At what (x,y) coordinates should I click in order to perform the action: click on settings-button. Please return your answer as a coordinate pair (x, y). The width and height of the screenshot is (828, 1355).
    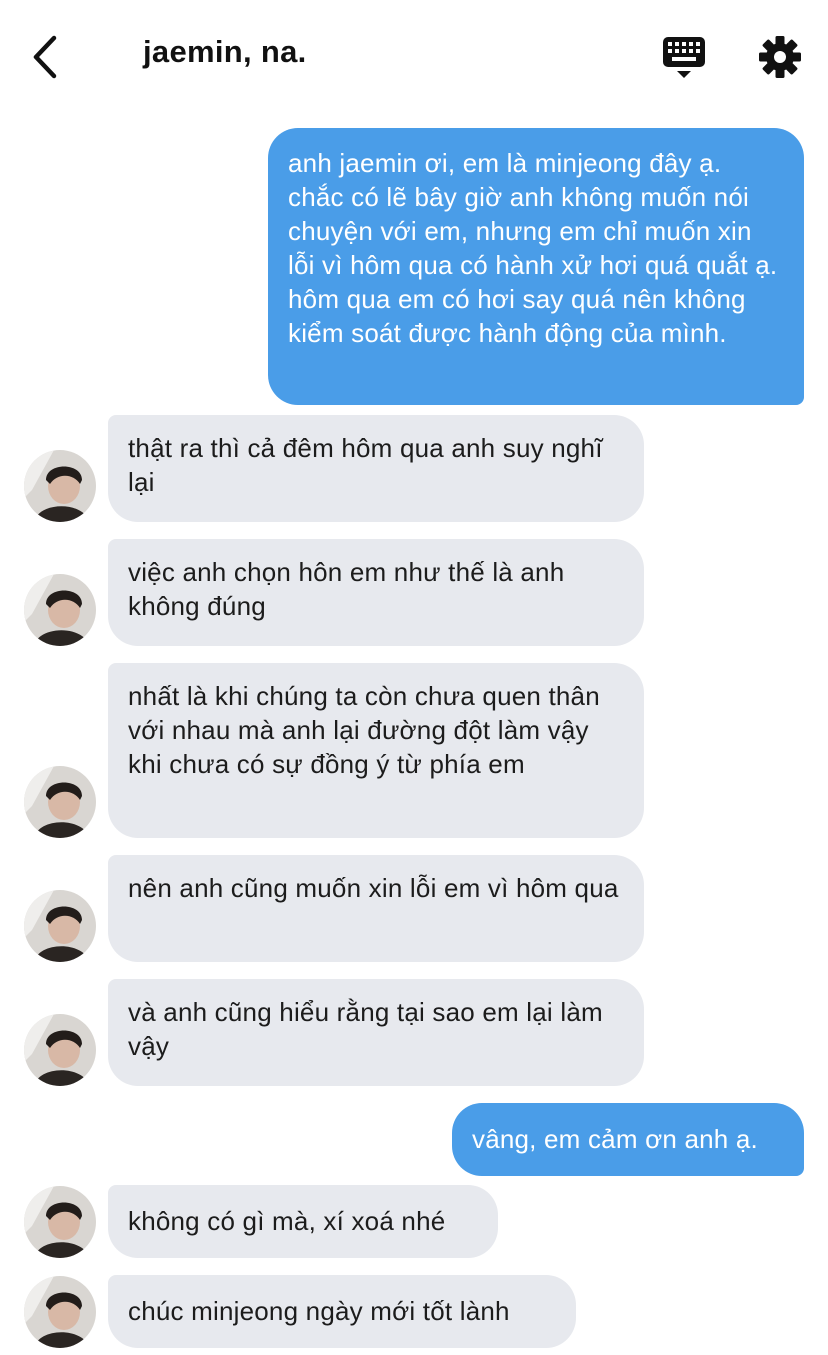
    Looking at the image, I should click on (780, 57).